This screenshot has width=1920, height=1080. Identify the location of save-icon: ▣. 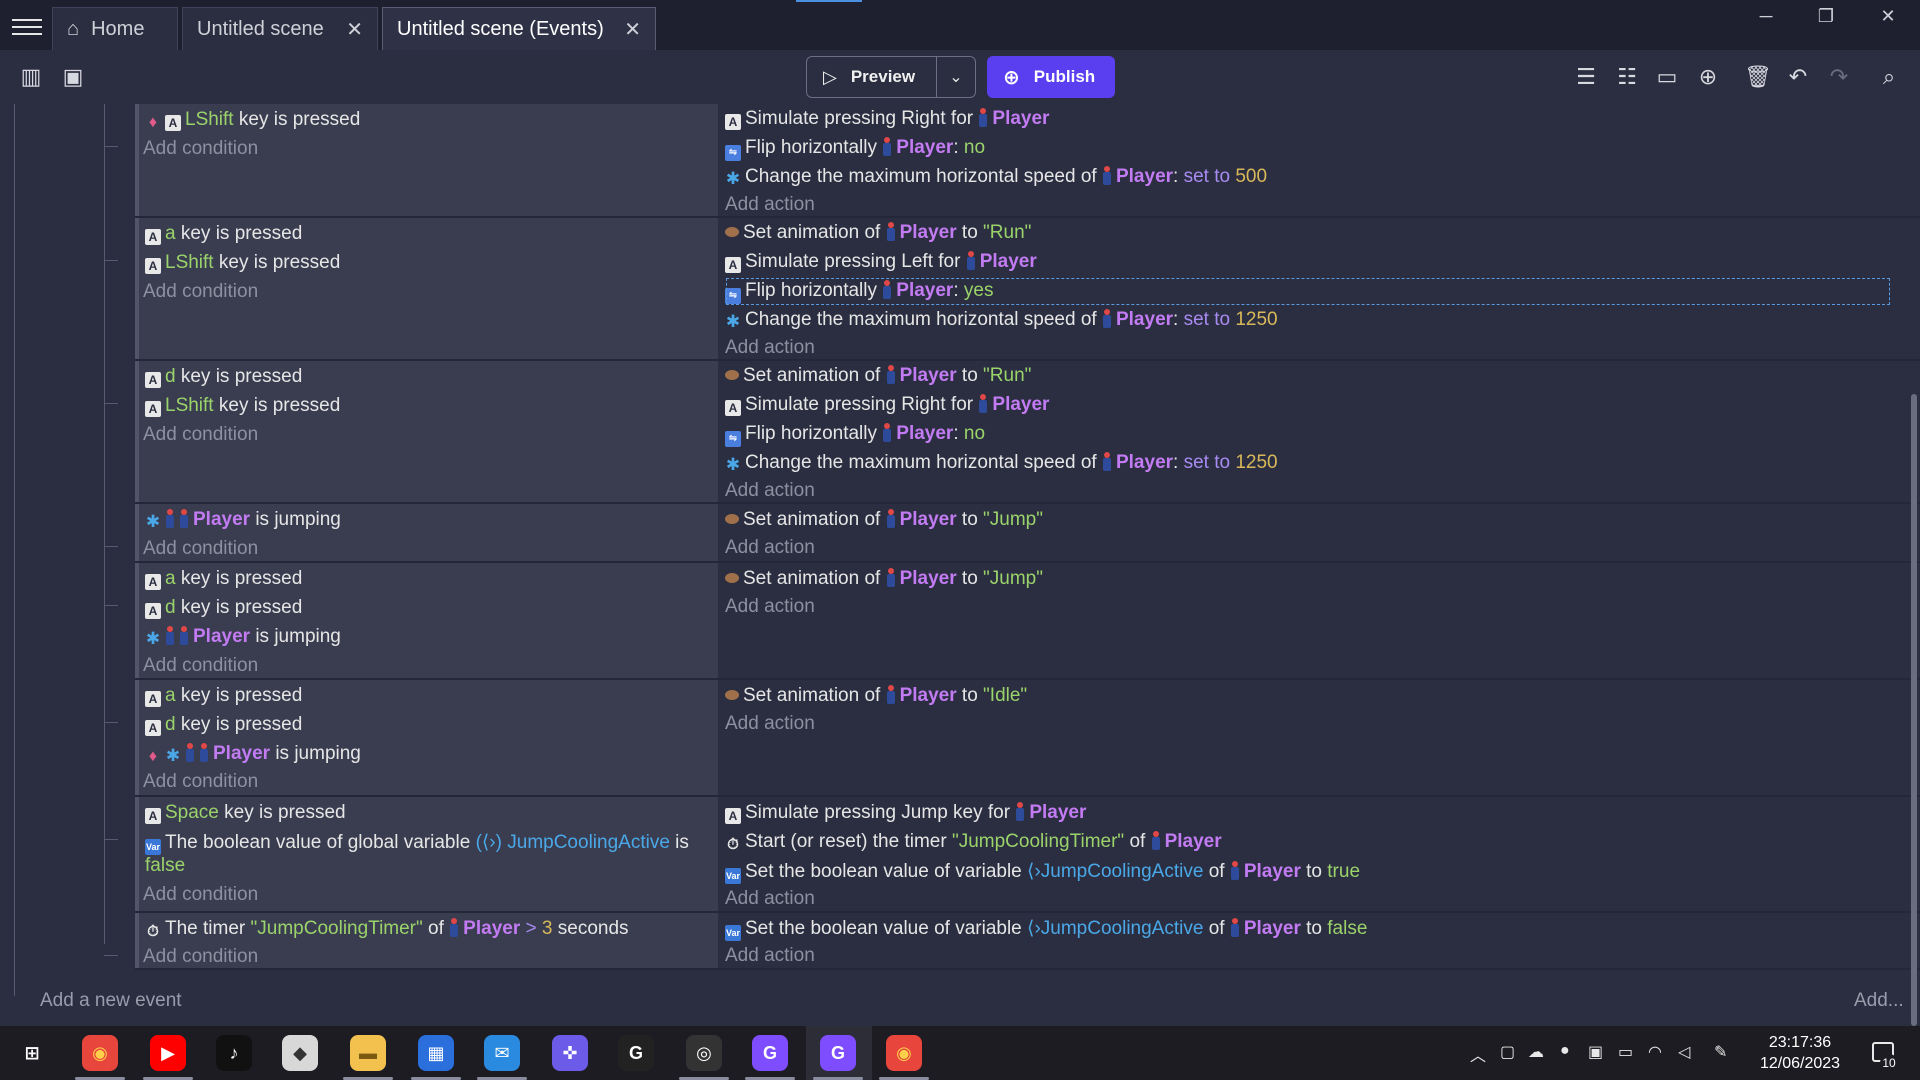
(73, 77).